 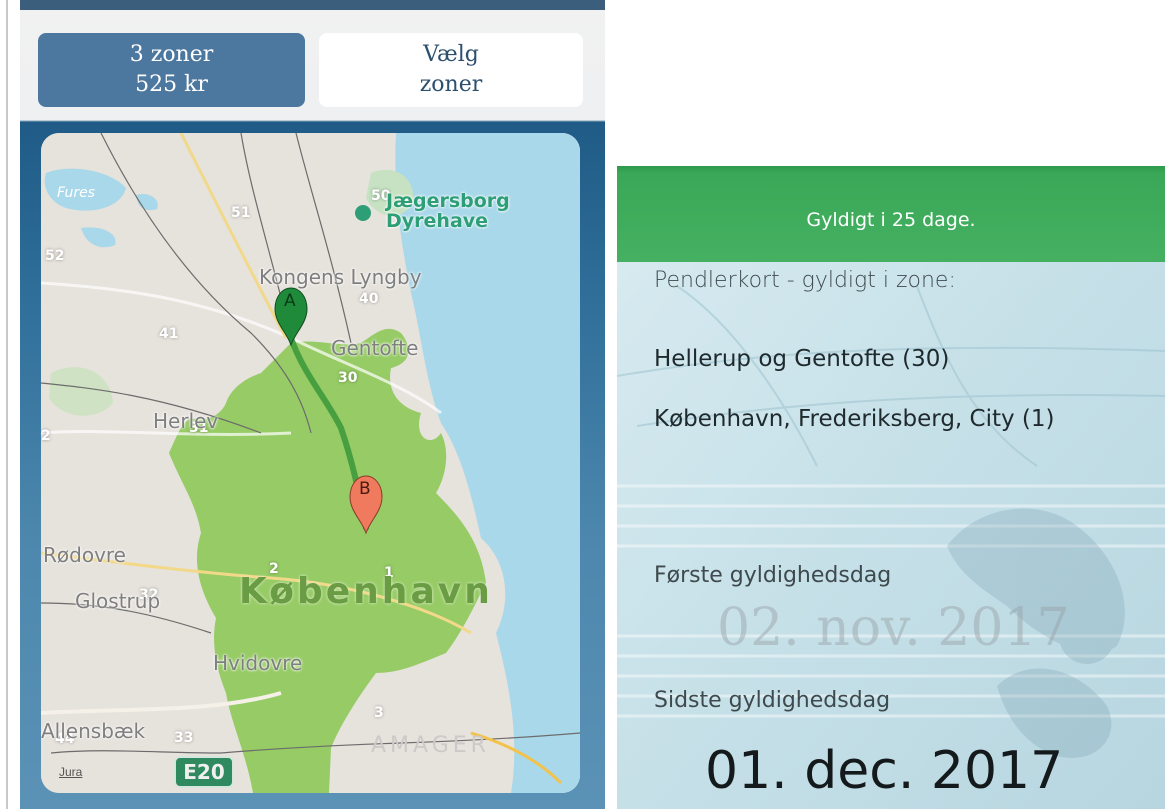 I want to click on zone-number: 3, so click(x=379, y=713).